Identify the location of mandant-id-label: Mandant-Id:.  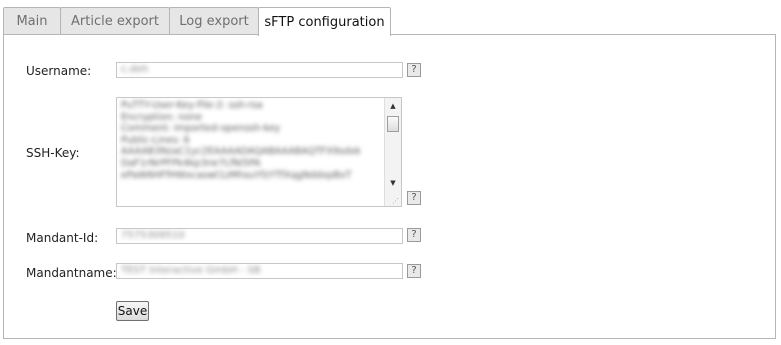
(62, 238).